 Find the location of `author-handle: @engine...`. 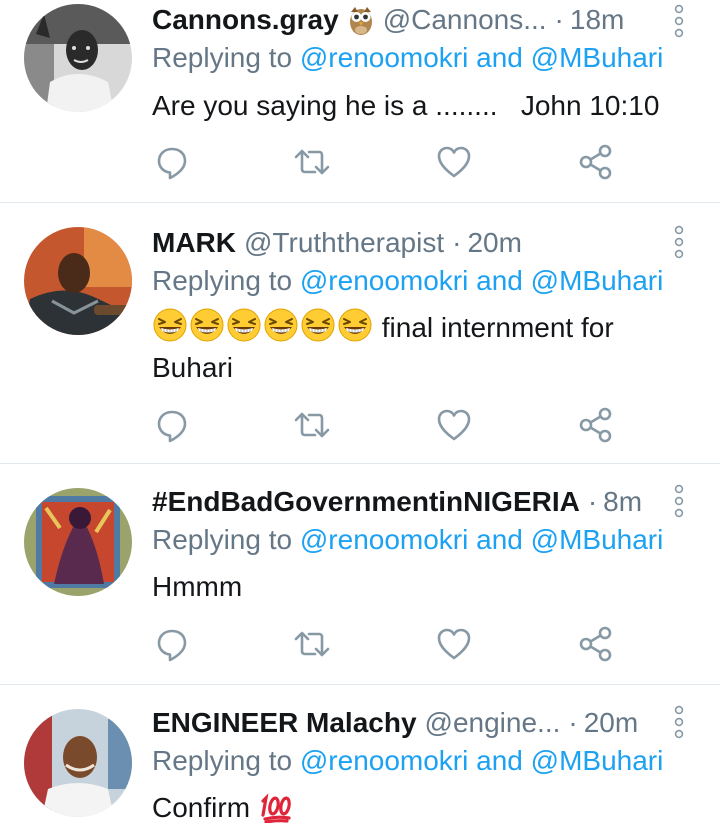

author-handle: @engine... is located at coordinates (493, 723).